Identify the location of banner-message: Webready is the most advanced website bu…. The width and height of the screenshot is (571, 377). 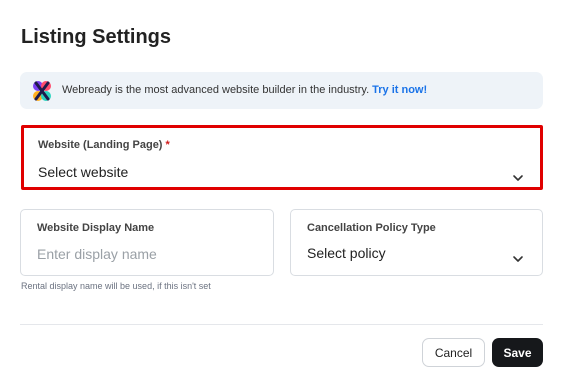
(244, 90).